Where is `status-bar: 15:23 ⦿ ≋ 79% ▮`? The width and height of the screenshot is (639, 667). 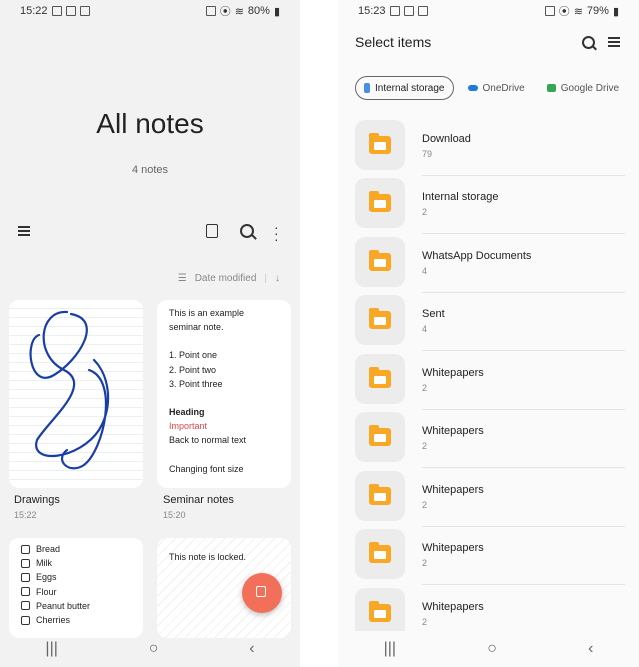 status-bar: 15:23 ⦿ ≋ 79% ▮ is located at coordinates (488, 11).